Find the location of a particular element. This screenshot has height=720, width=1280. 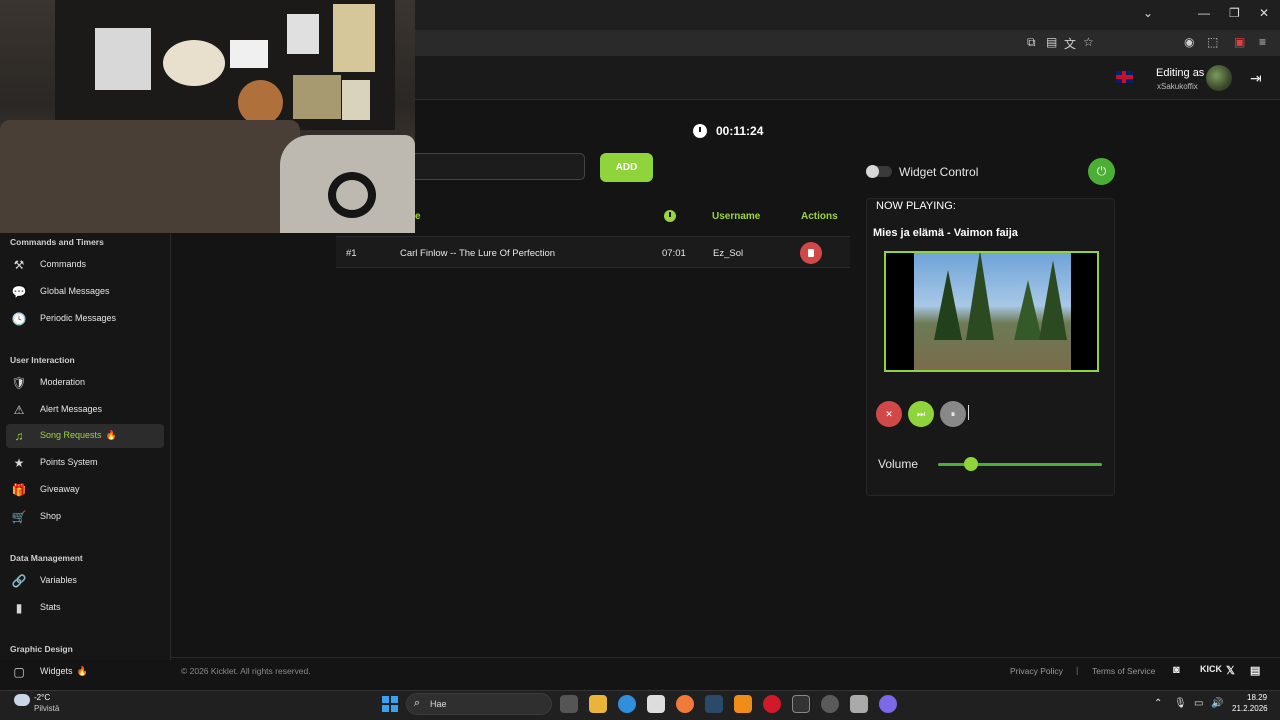

bar-chart-icon: ▮ is located at coordinates (19, 608).